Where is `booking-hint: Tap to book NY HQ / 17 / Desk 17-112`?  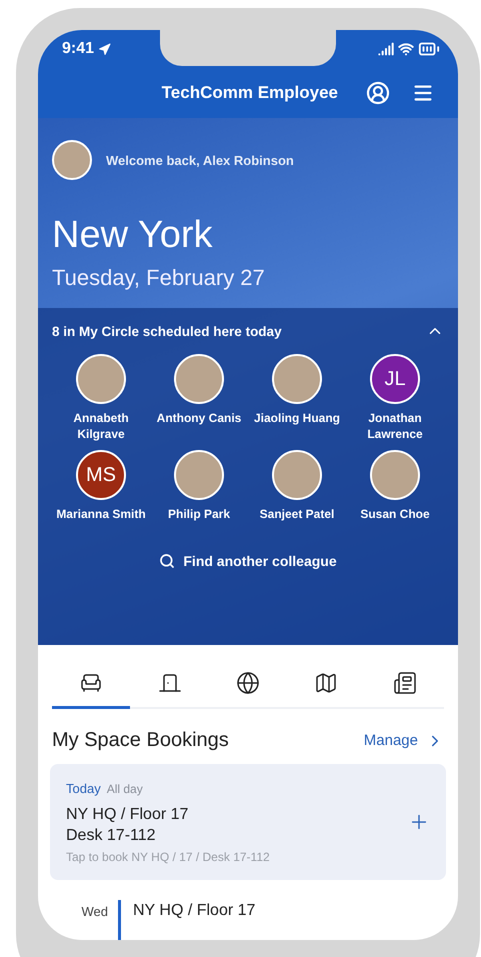 booking-hint: Tap to book NY HQ / 17 / Desk 17-112 is located at coordinates (168, 857).